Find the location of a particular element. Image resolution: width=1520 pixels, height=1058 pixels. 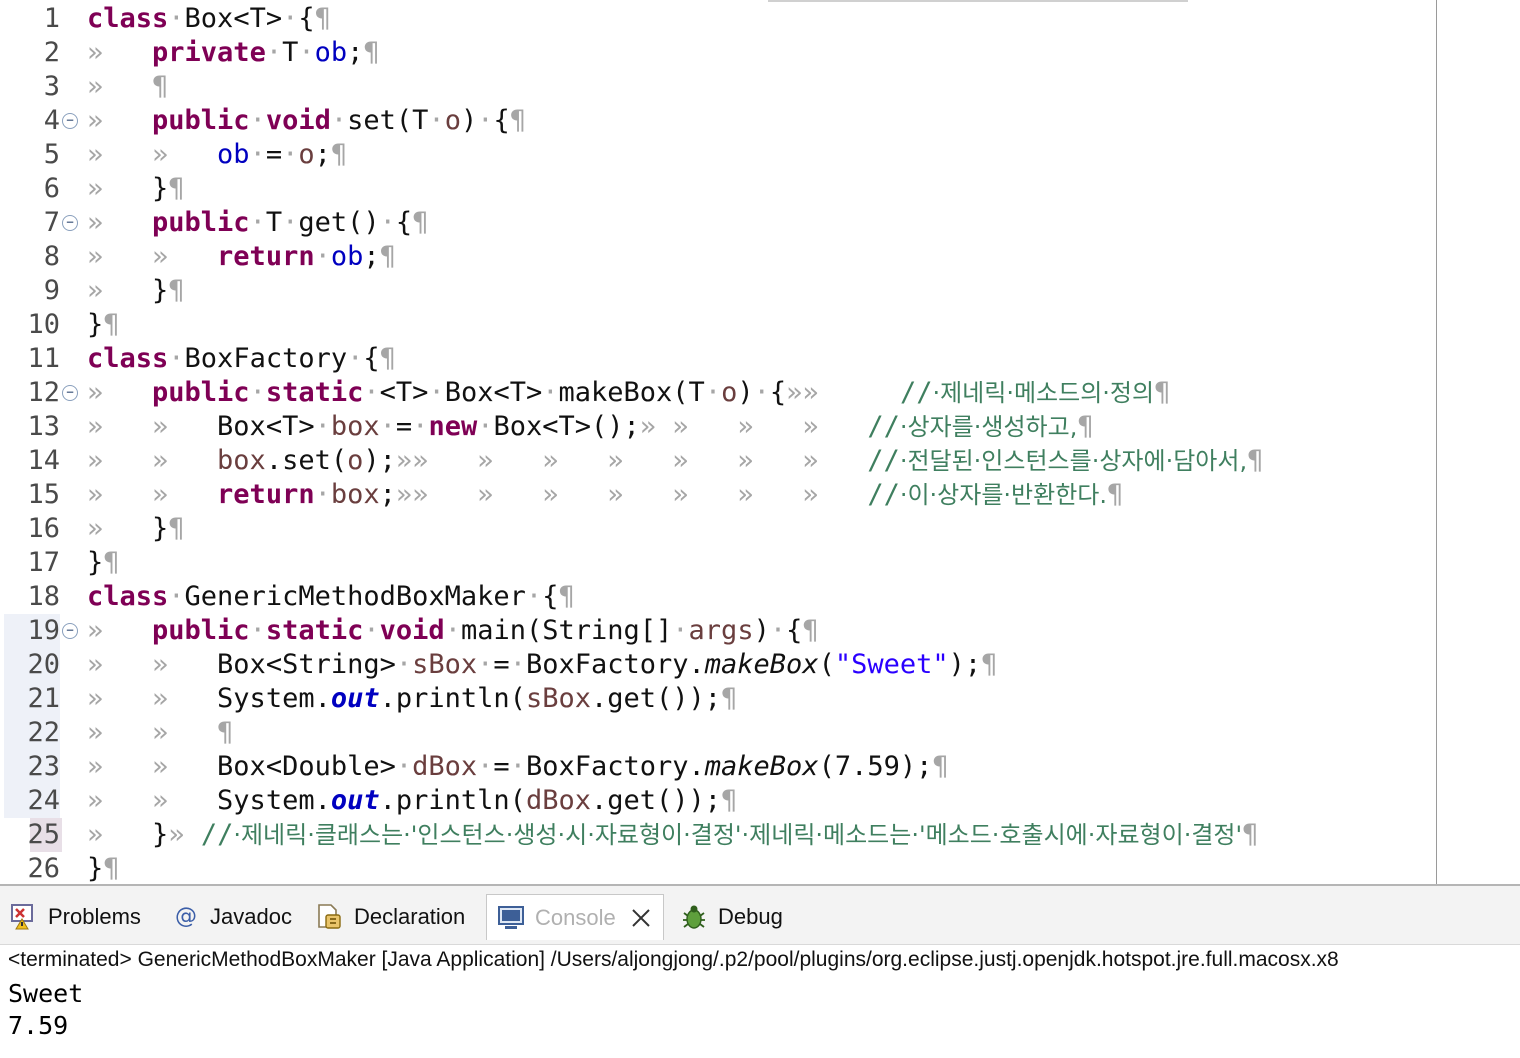

line-number: 7 is located at coordinates (51, 222).